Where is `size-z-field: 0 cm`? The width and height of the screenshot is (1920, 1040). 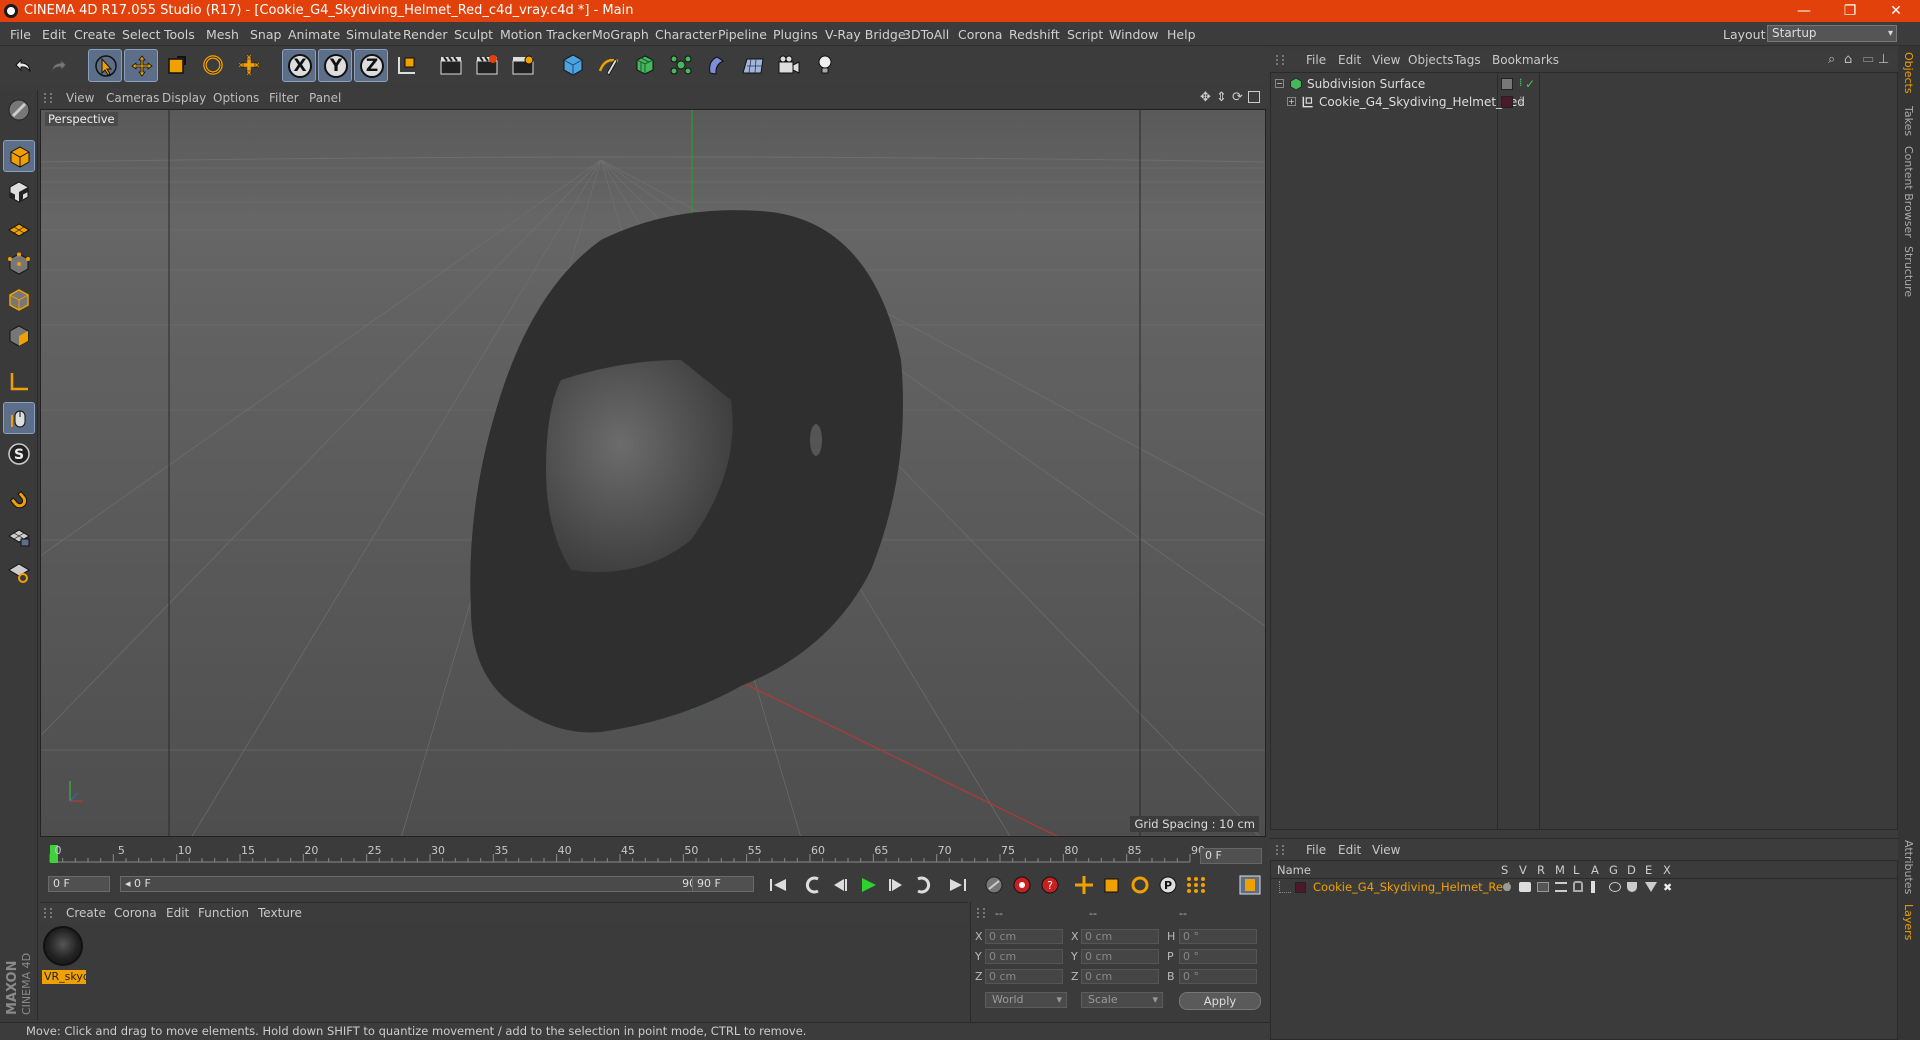
size-z-field: 0 cm is located at coordinates (1120, 976).